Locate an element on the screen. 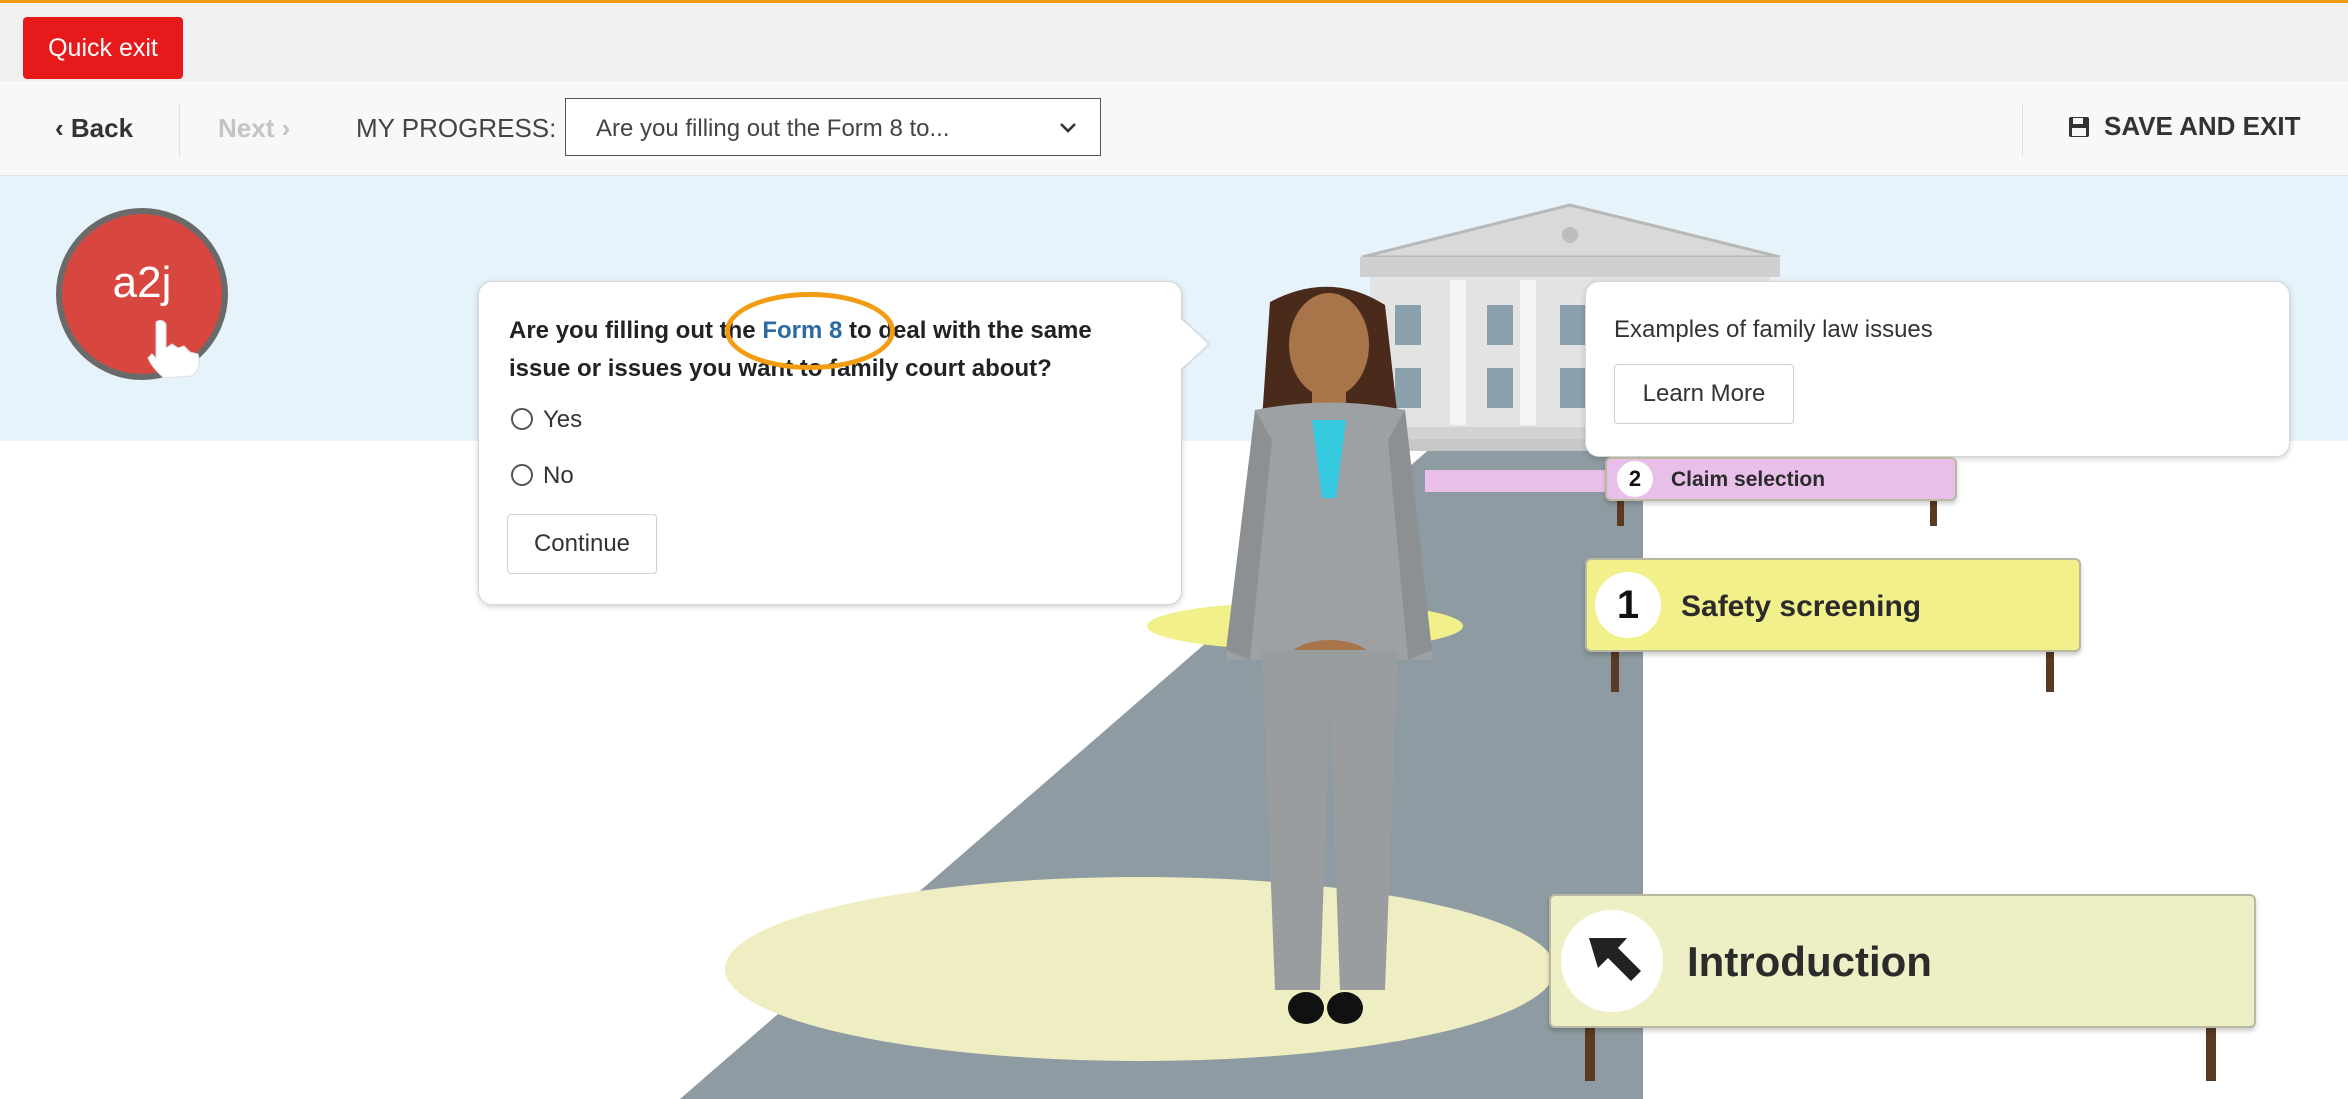  logo-text: a2j is located at coordinates (142, 282).